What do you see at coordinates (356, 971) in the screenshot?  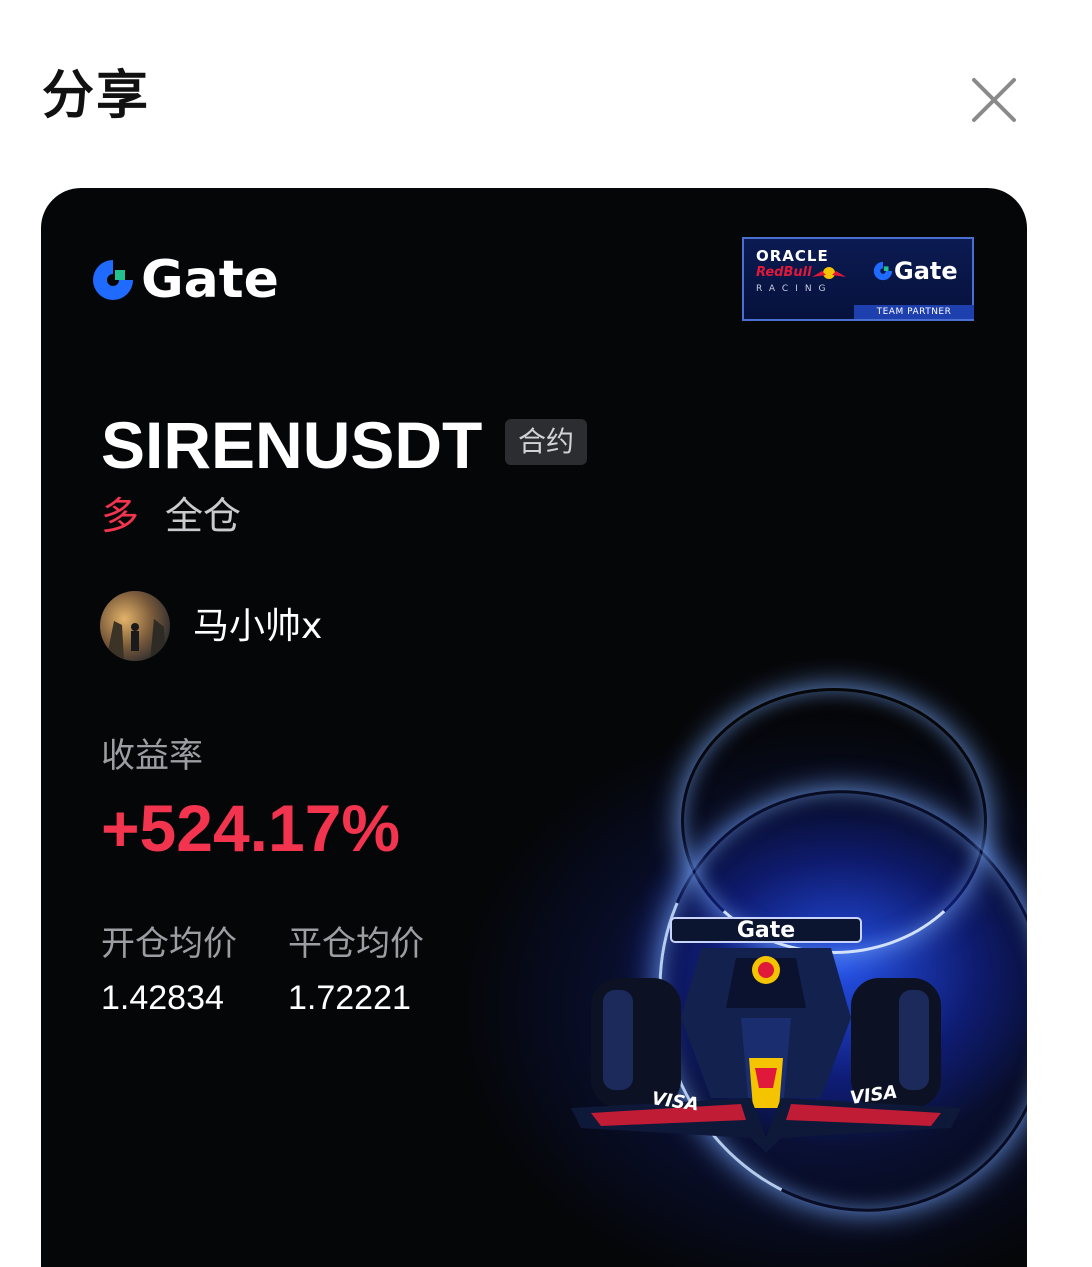 I see `close-price-block: 平仓均价 1.72221` at bounding box center [356, 971].